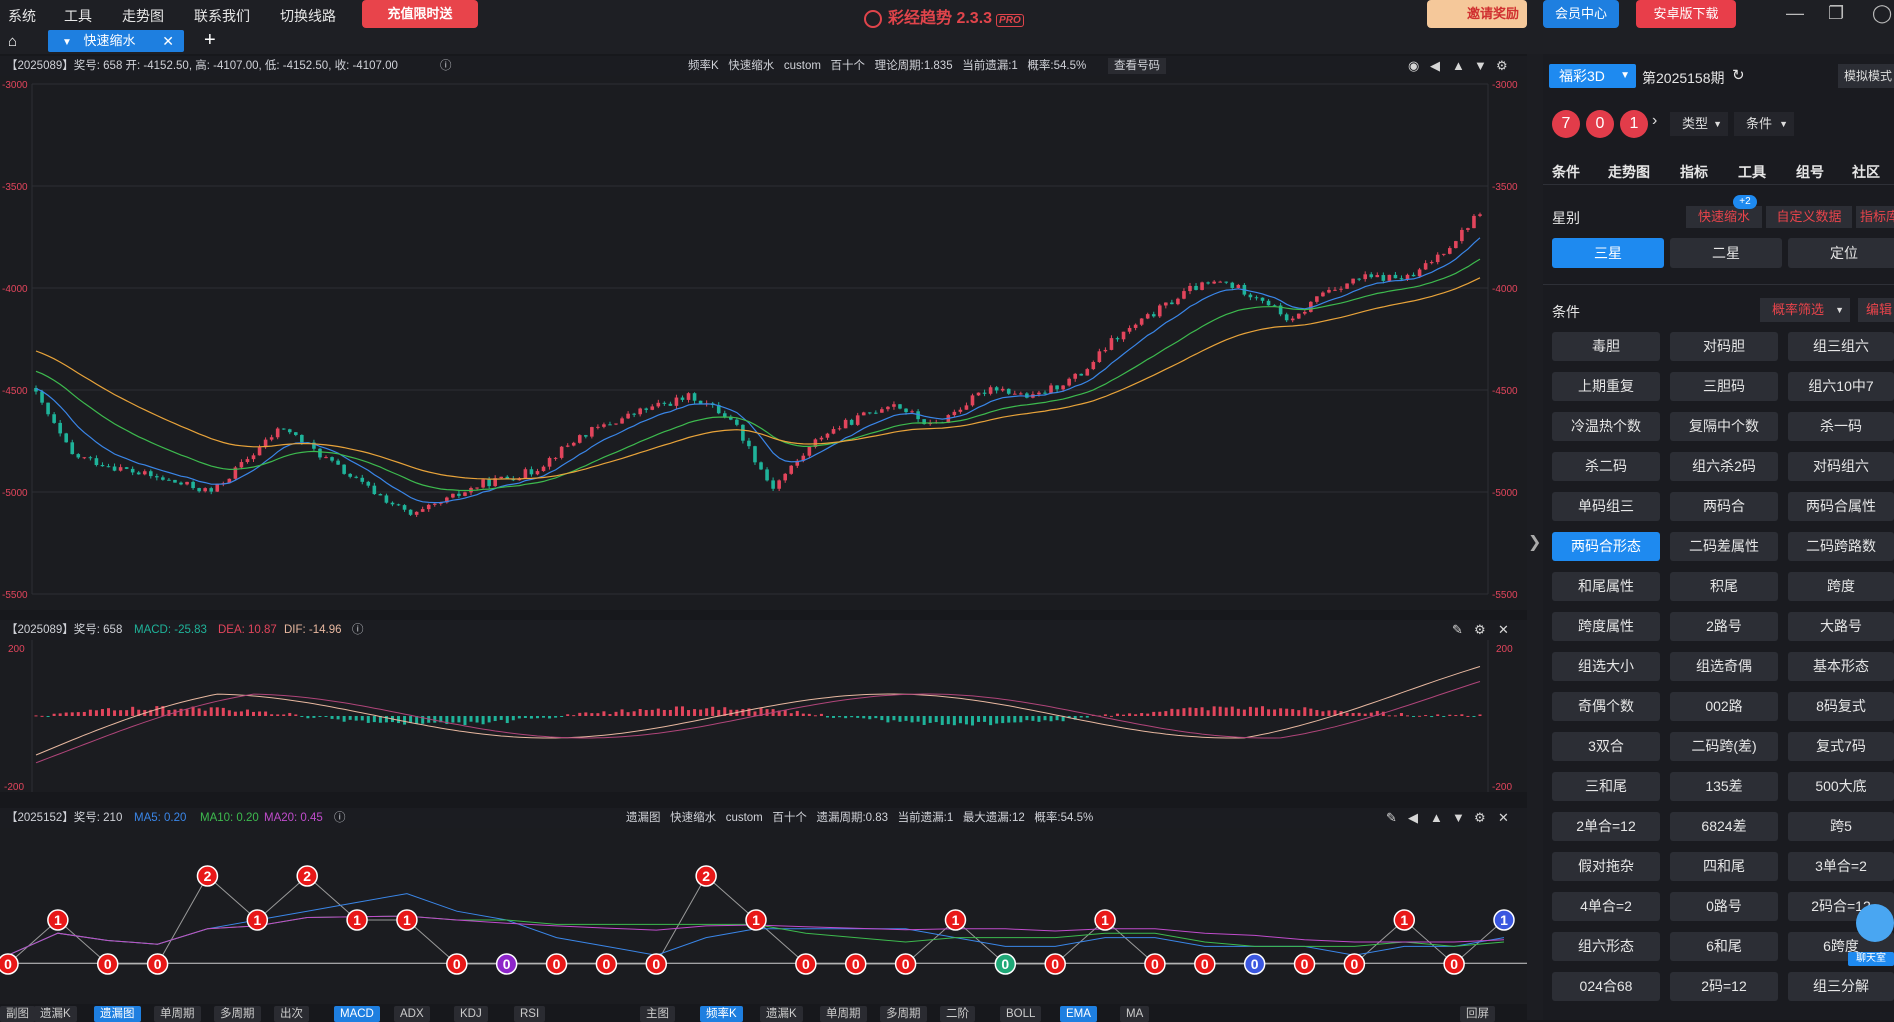 This screenshot has width=1894, height=1022. What do you see at coordinates (1606, 986) in the screenshot?
I see `condition-button: 024合68` at bounding box center [1606, 986].